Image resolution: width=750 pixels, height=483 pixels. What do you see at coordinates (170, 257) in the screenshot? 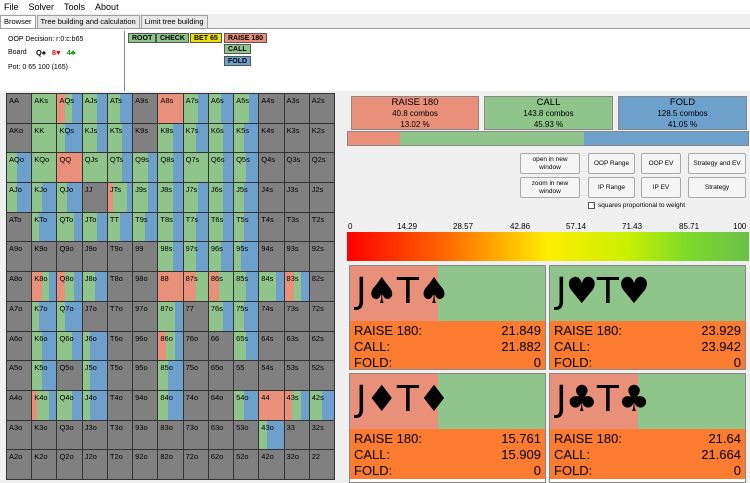
I see `hand-cell-98s: 98s` at bounding box center [170, 257].